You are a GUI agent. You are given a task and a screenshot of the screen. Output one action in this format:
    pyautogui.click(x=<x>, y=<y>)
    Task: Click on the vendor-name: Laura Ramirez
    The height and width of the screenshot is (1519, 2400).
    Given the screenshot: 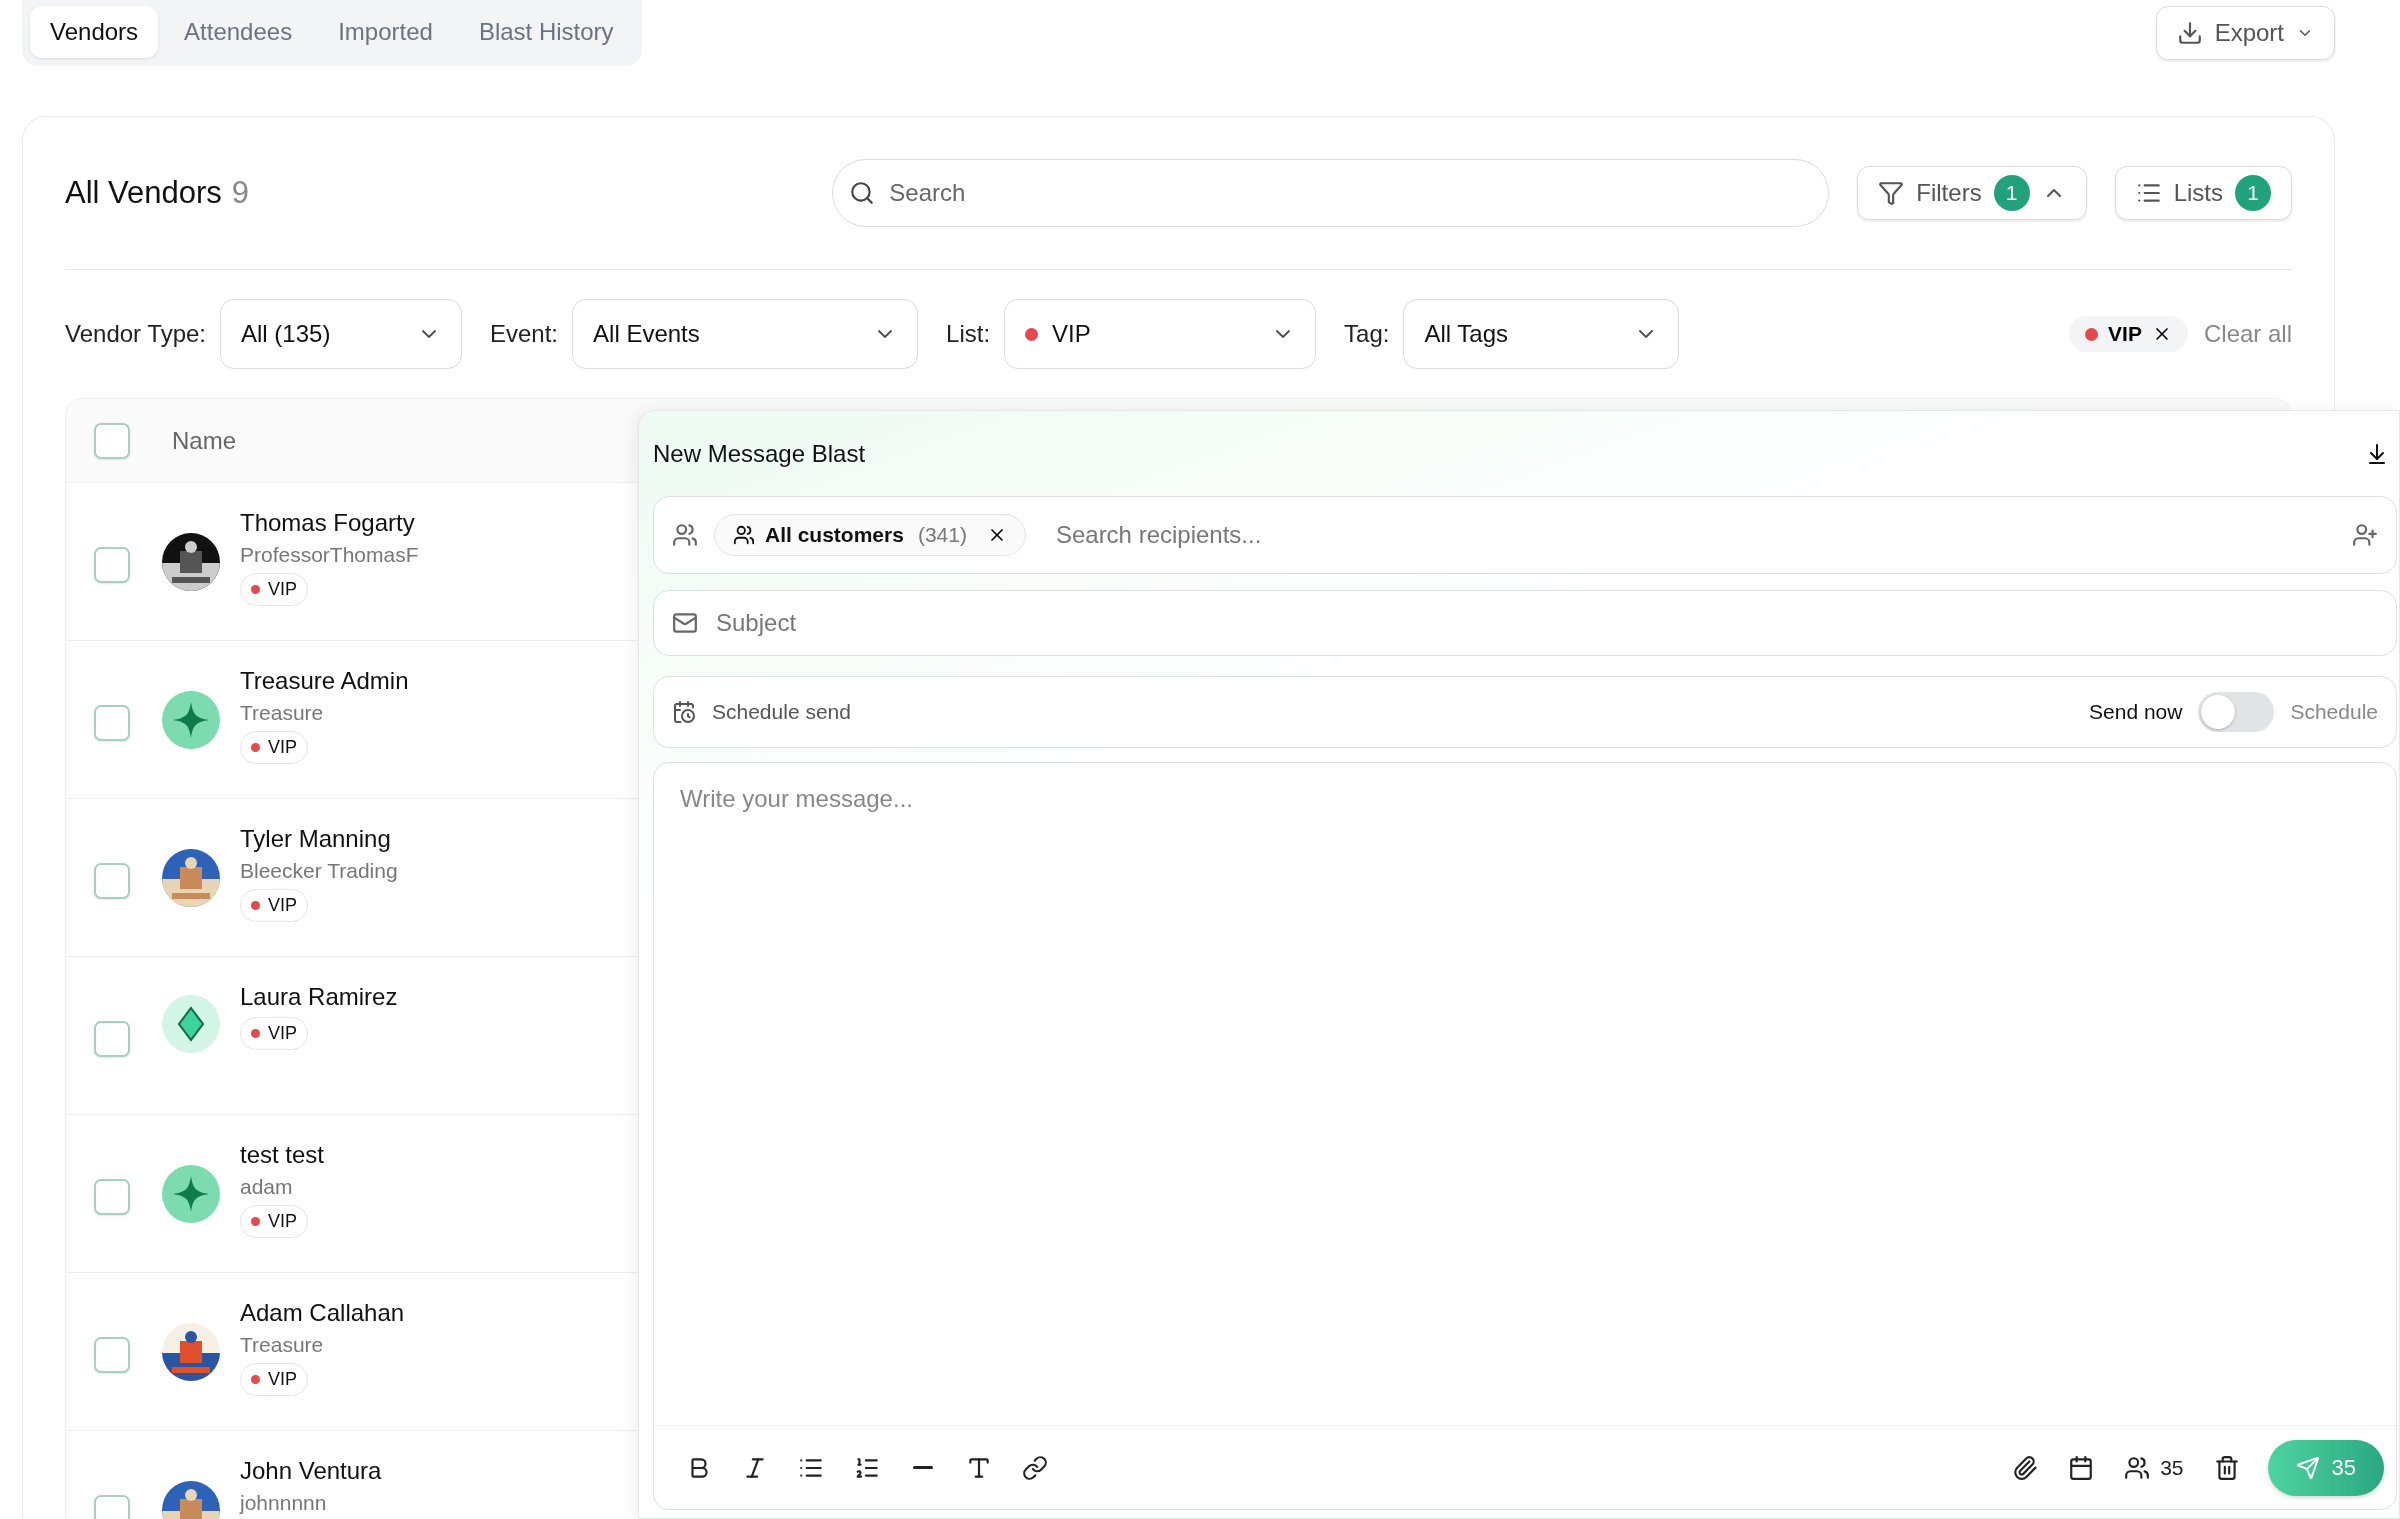 What is the action you would take?
    pyautogui.click(x=319, y=997)
    